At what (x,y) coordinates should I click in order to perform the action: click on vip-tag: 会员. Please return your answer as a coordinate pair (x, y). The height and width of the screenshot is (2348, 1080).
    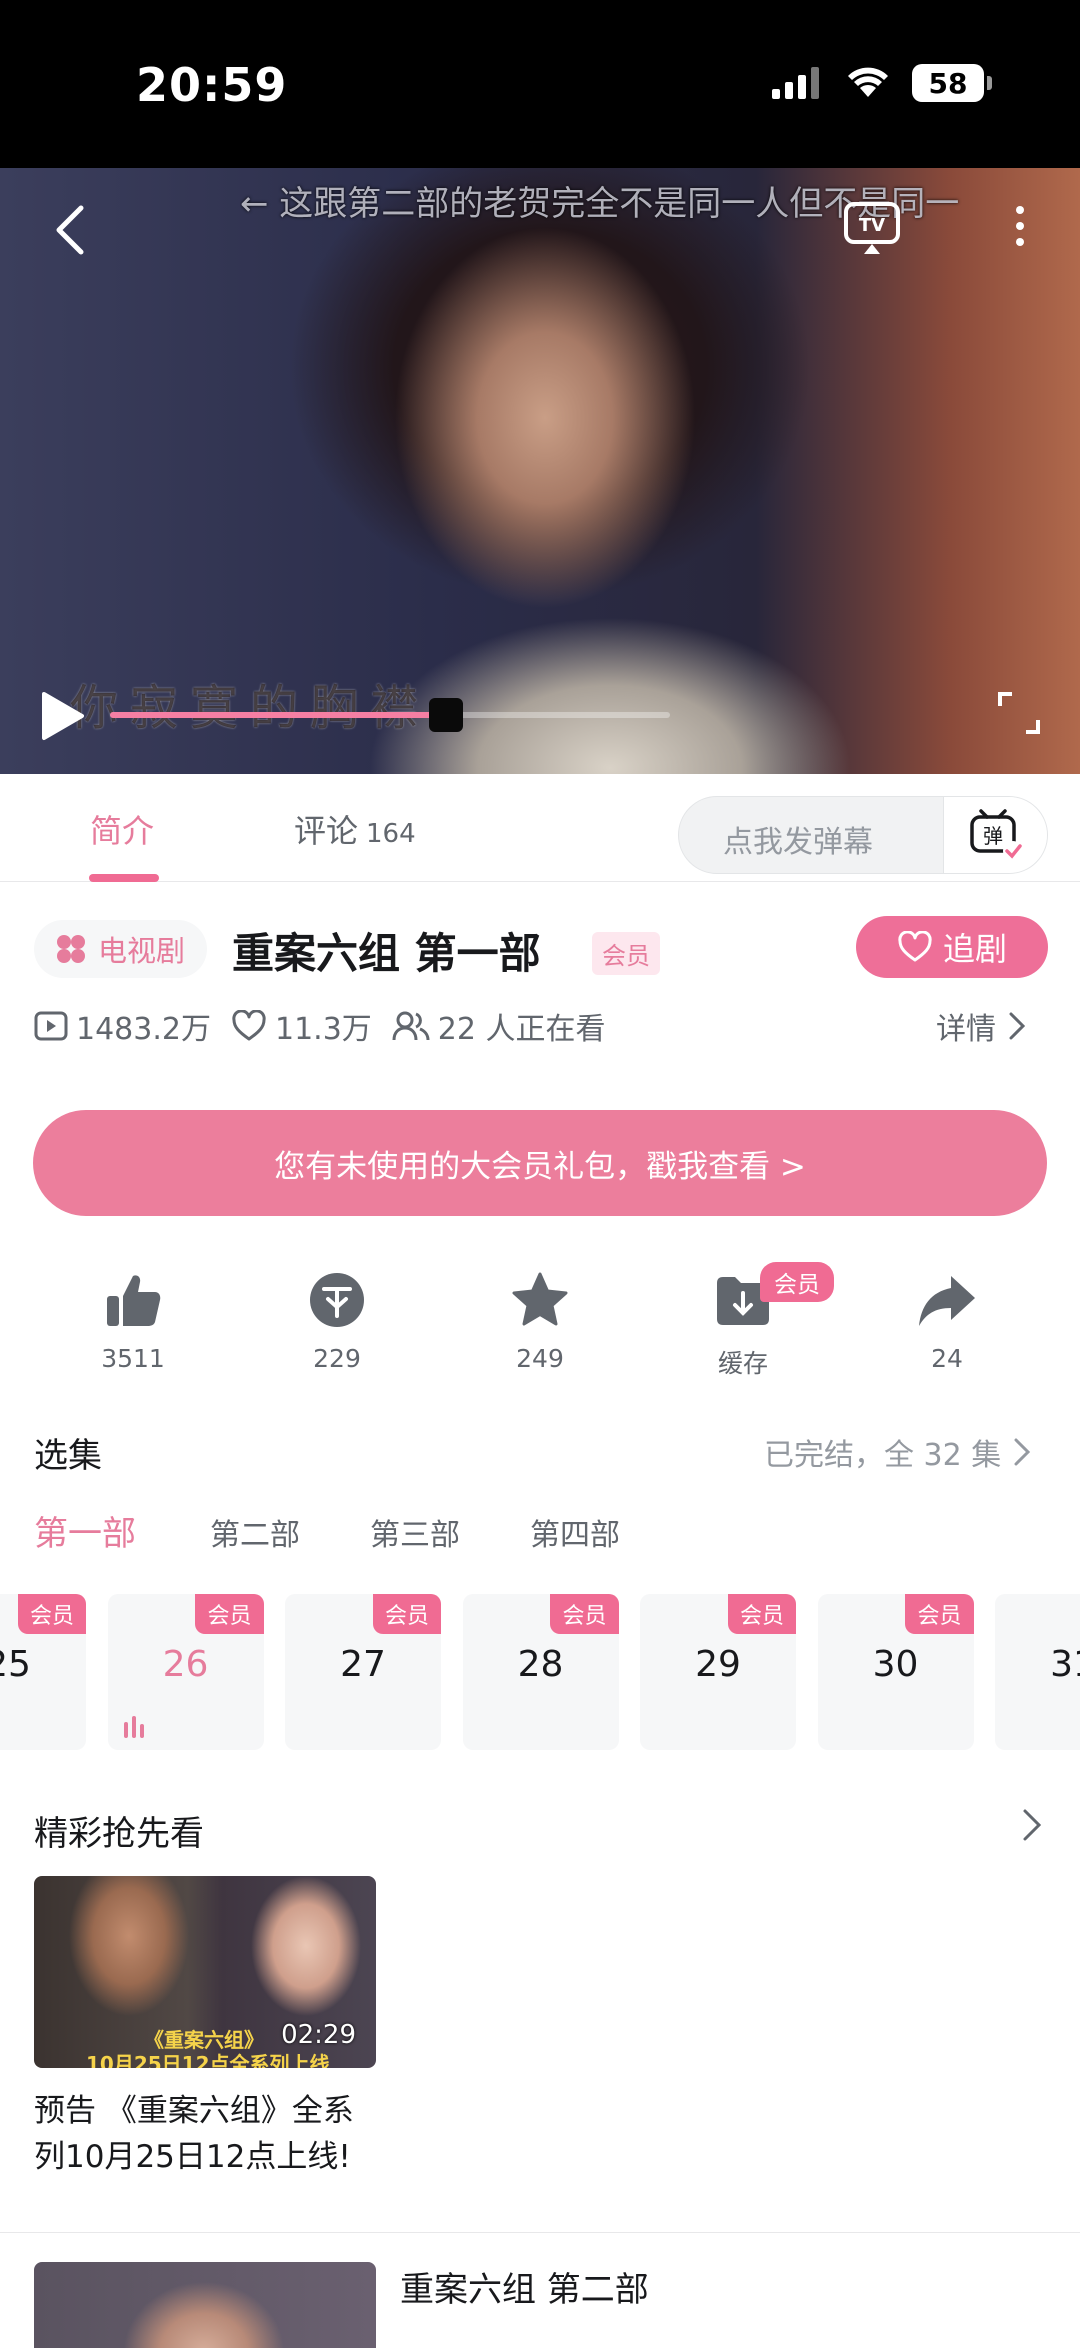
    Looking at the image, I should click on (626, 953).